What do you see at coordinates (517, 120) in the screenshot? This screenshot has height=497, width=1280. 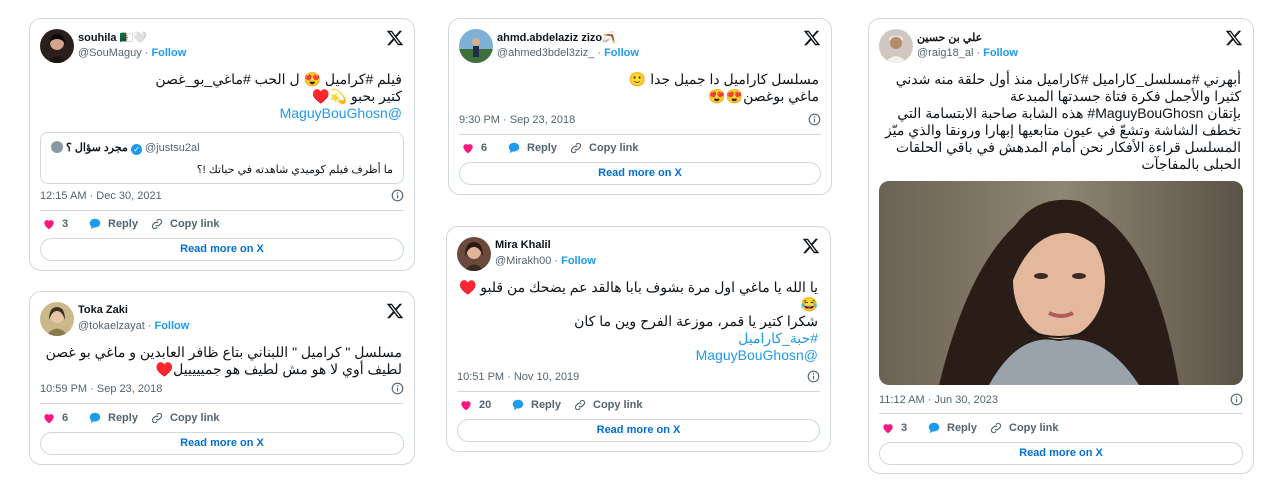 I see `timestamp-link: 9:30 PM · Sep 23, 2018` at bounding box center [517, 120].